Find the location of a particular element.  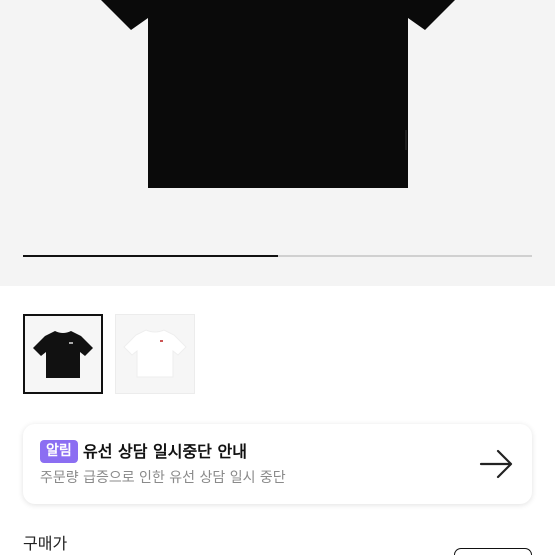

notice-title: 유선 상담 일시중단 안내 is located at coordinates (165, 451).